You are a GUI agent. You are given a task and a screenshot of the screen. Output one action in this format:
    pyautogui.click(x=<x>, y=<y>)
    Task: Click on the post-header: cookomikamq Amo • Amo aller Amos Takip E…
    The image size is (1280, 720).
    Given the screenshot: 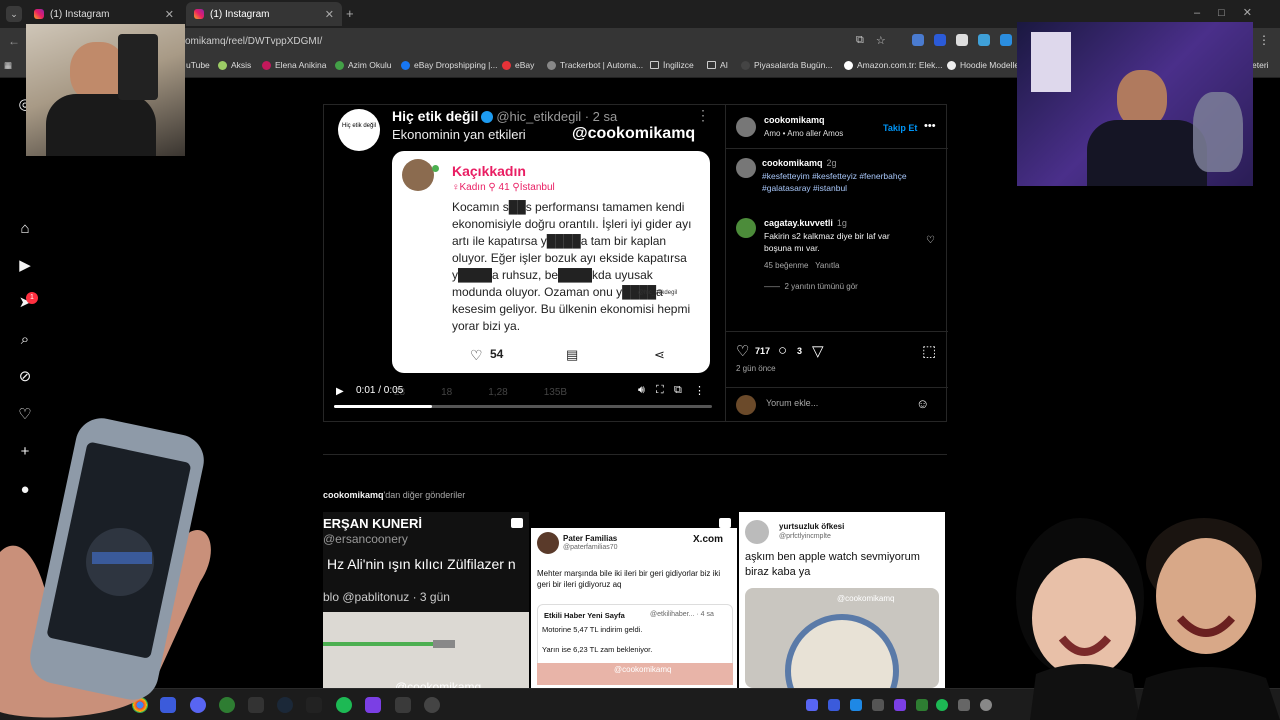 What is the action you would take?
    pyautogui.click(x=837, y=127)
    